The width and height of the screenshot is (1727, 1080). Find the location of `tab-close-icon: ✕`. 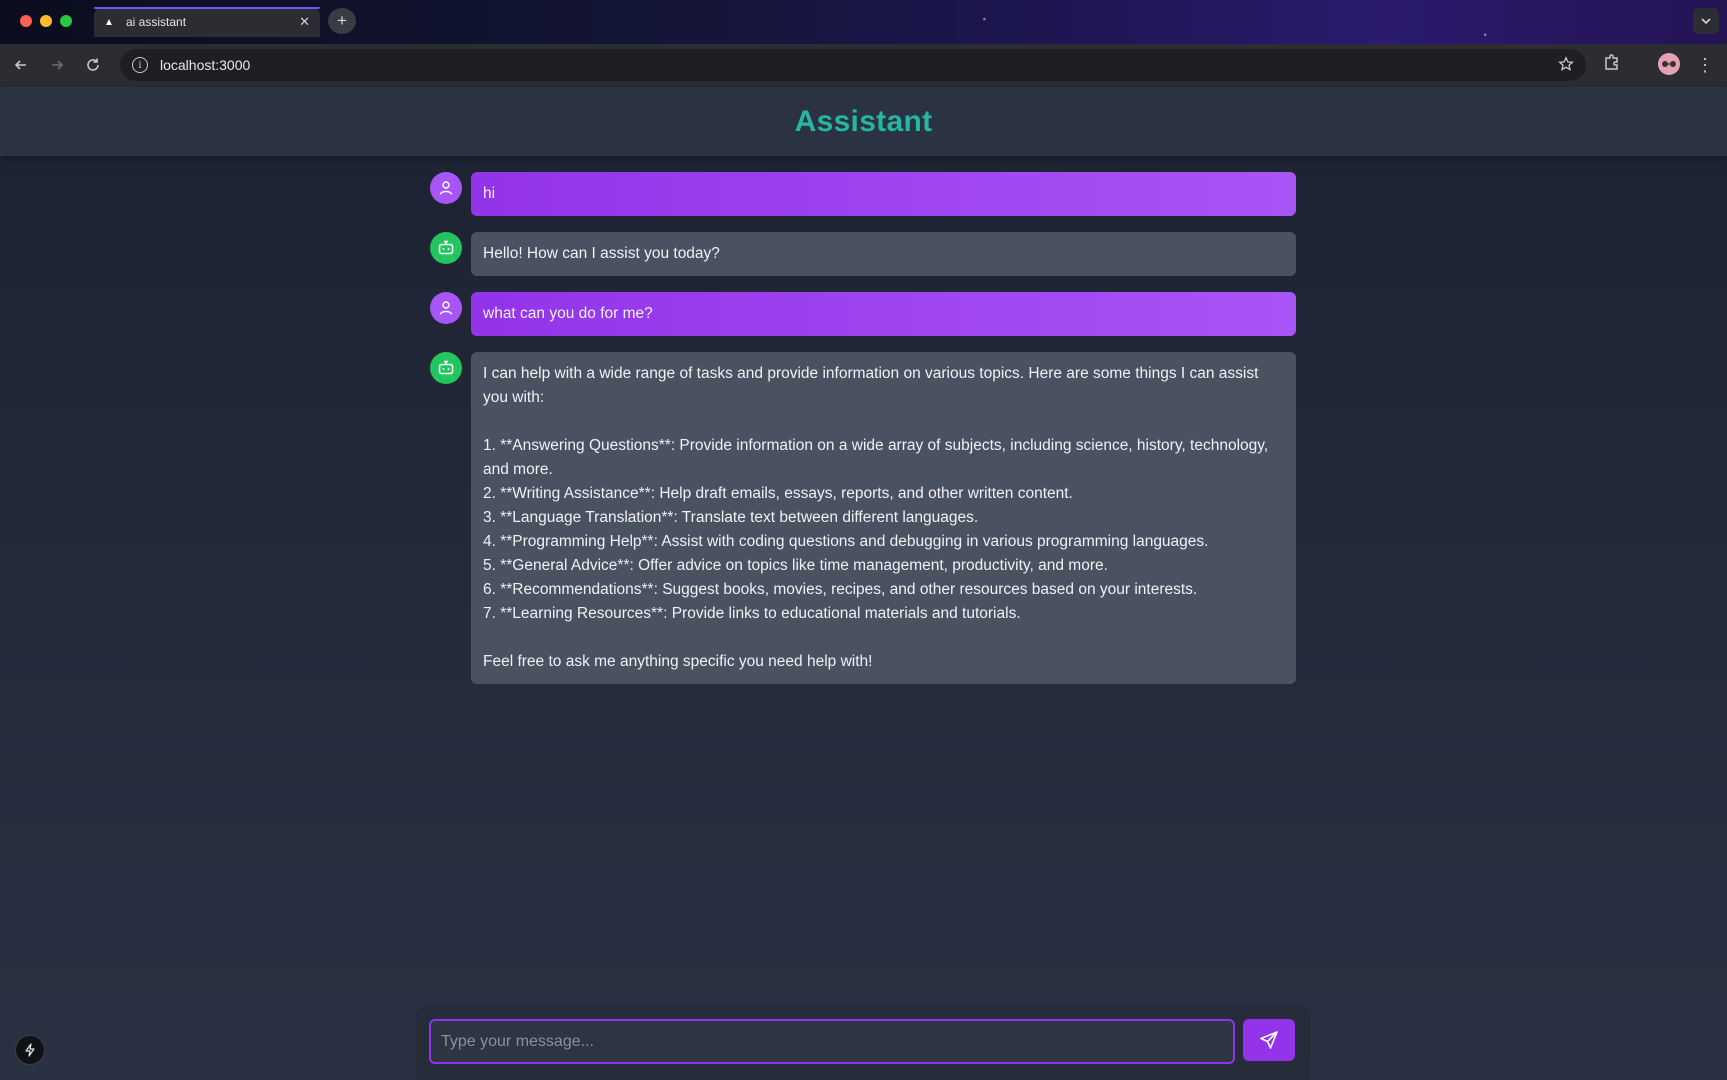

tab-close-icon: ✕ is located at coordinates (304, 22).